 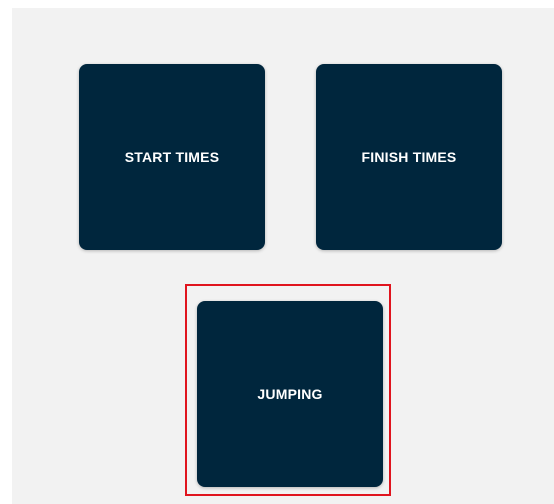 I want to click on jumping-label: JUMPING, so click(x=290, y=394).